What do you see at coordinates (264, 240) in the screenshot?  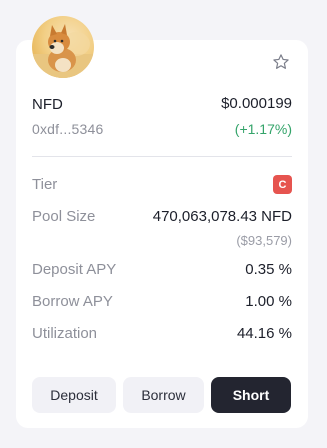 I see `pool-size-usd: ($93,579)` at bounding box center [264, 240].